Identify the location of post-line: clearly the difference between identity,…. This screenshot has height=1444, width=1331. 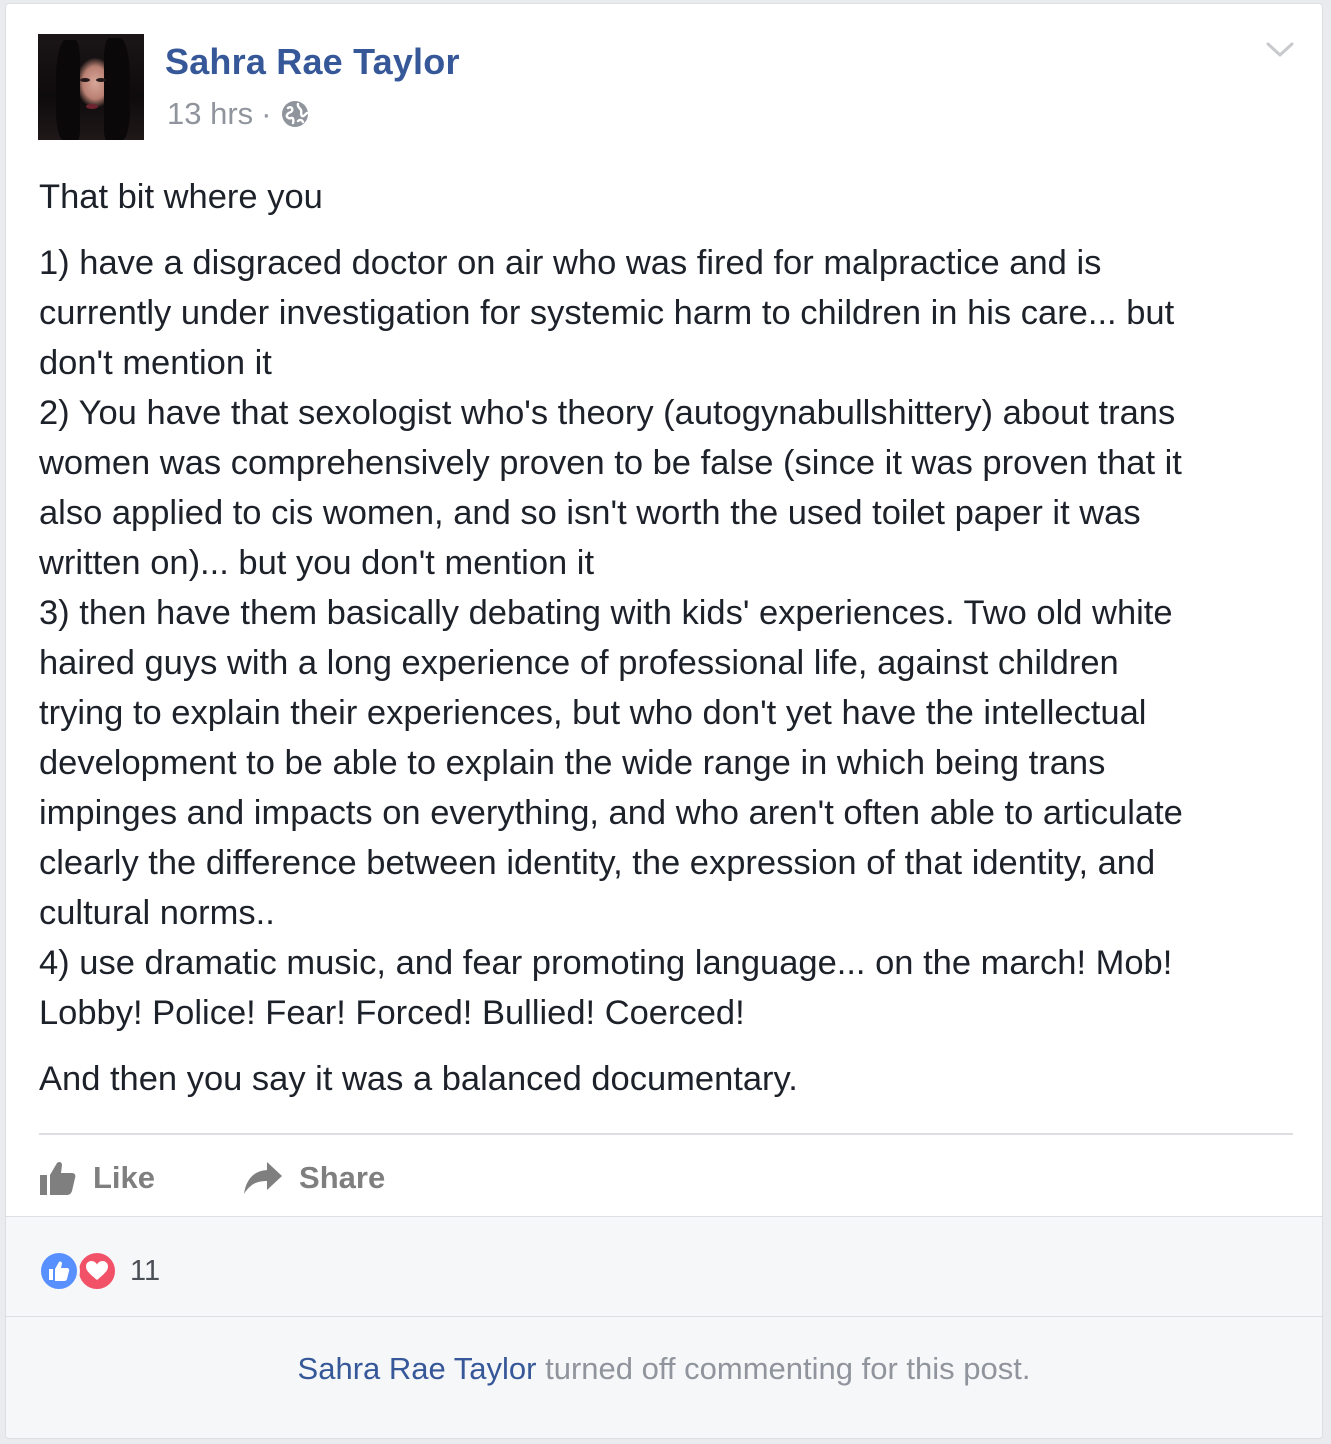
(597, 863).